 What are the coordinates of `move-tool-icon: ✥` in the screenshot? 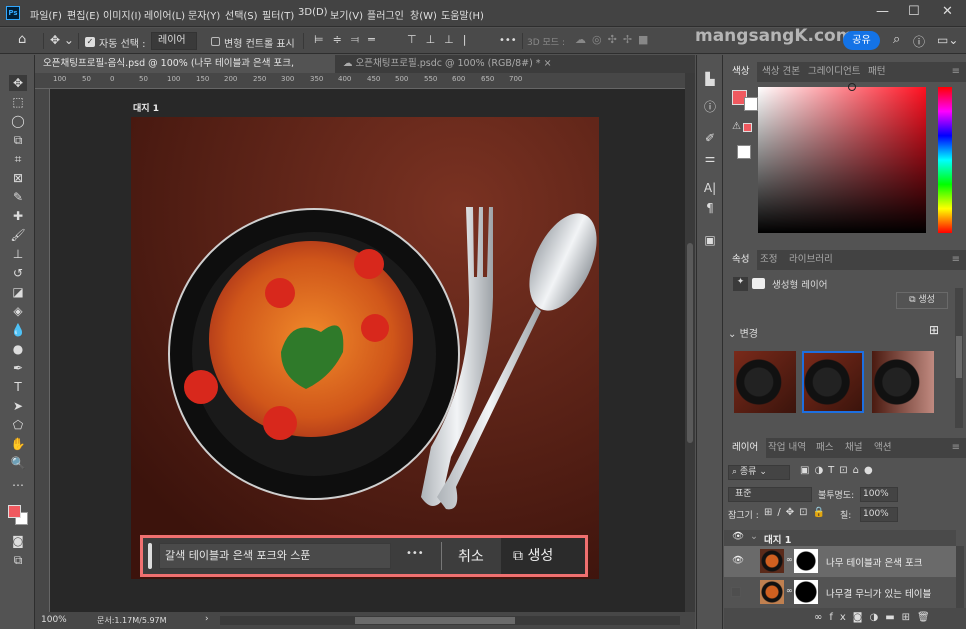 It's located at (18, 83).